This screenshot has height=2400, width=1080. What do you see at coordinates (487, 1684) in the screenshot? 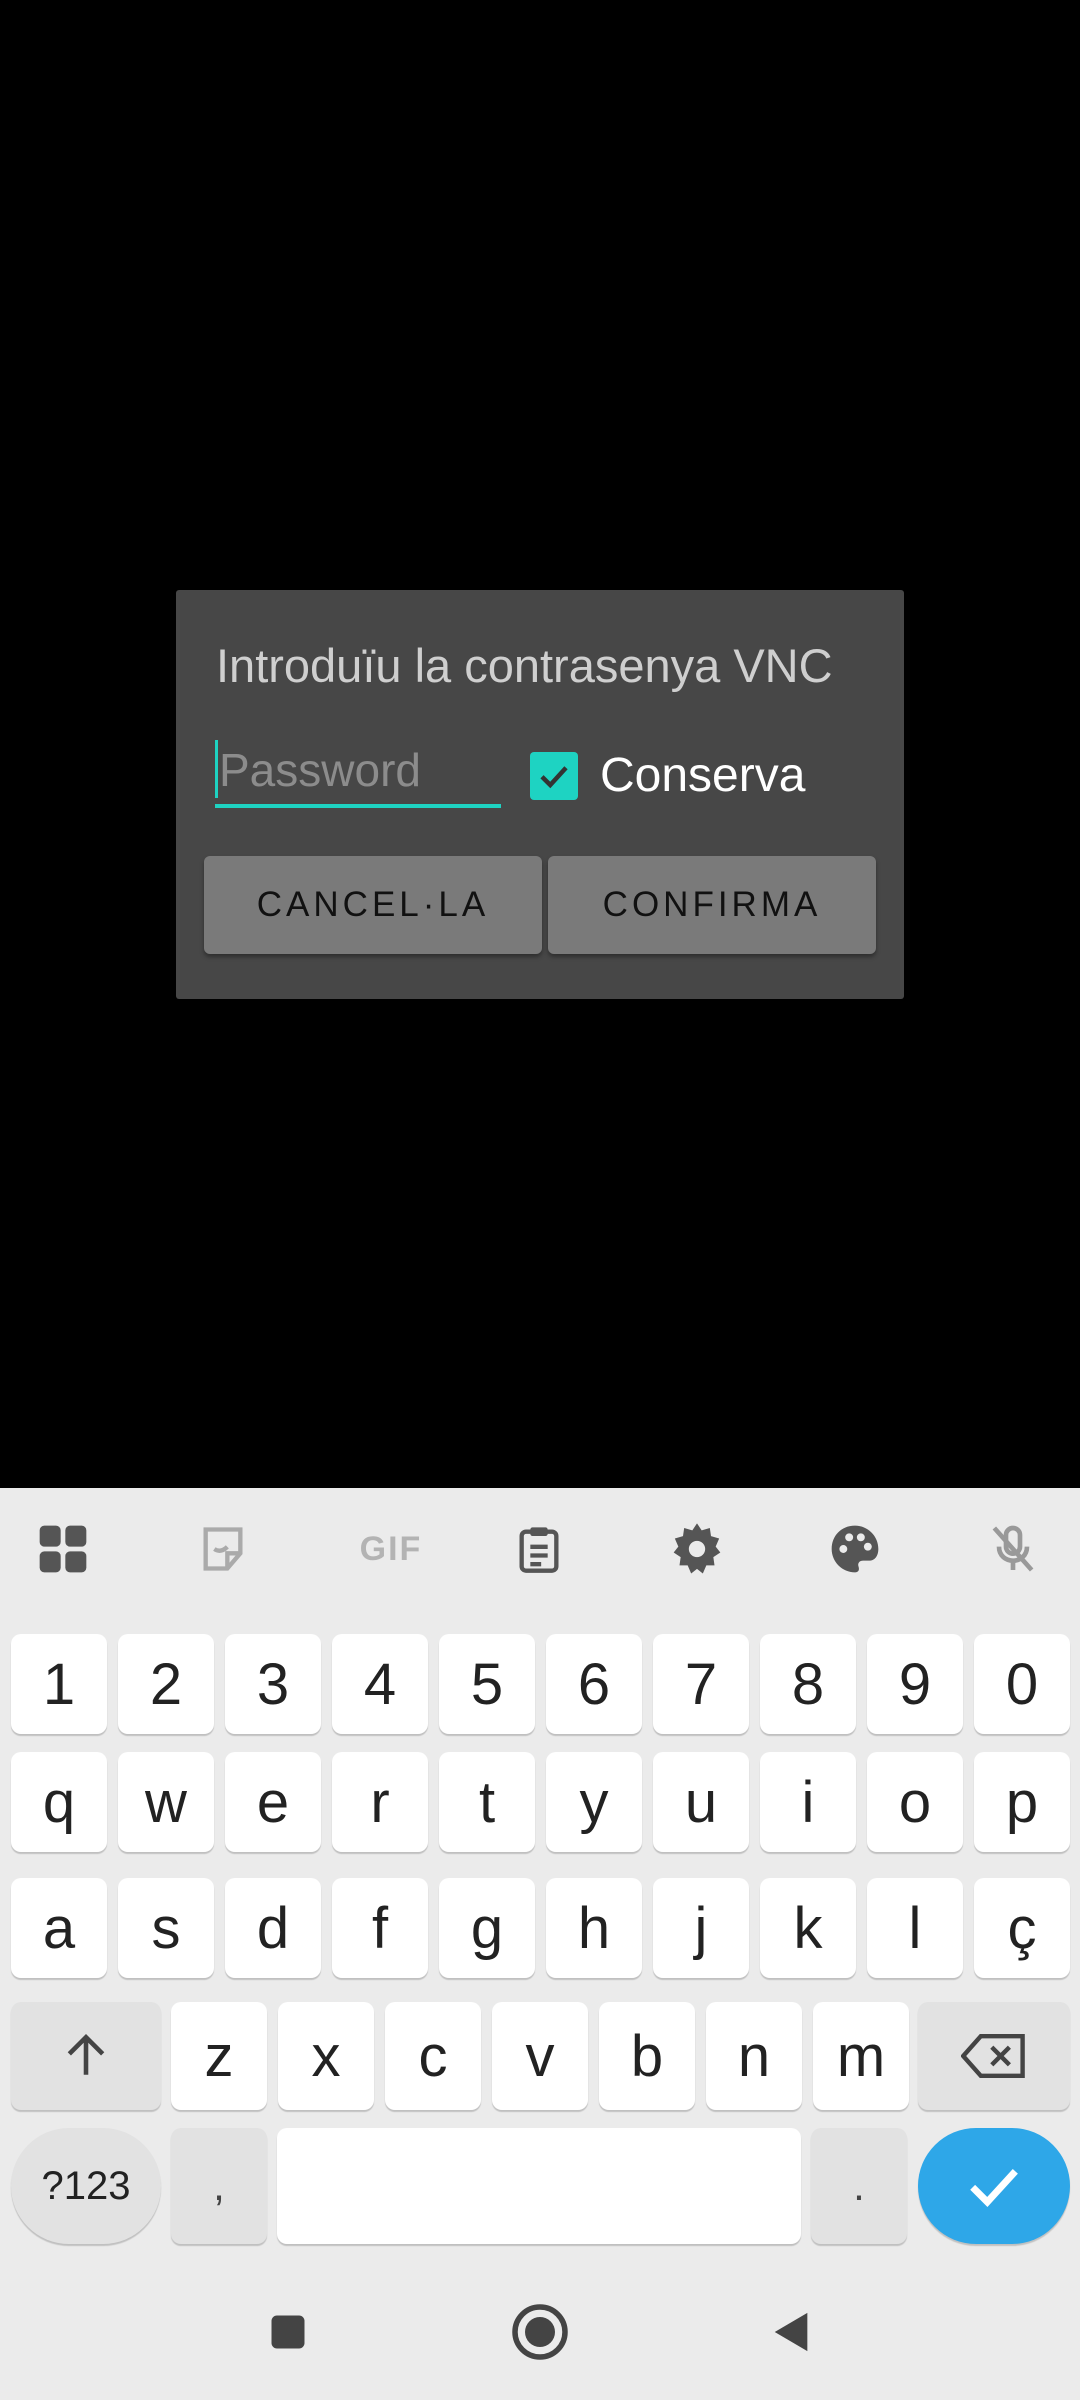
I see `key-5: 5` at bounding box center [487, 1684].